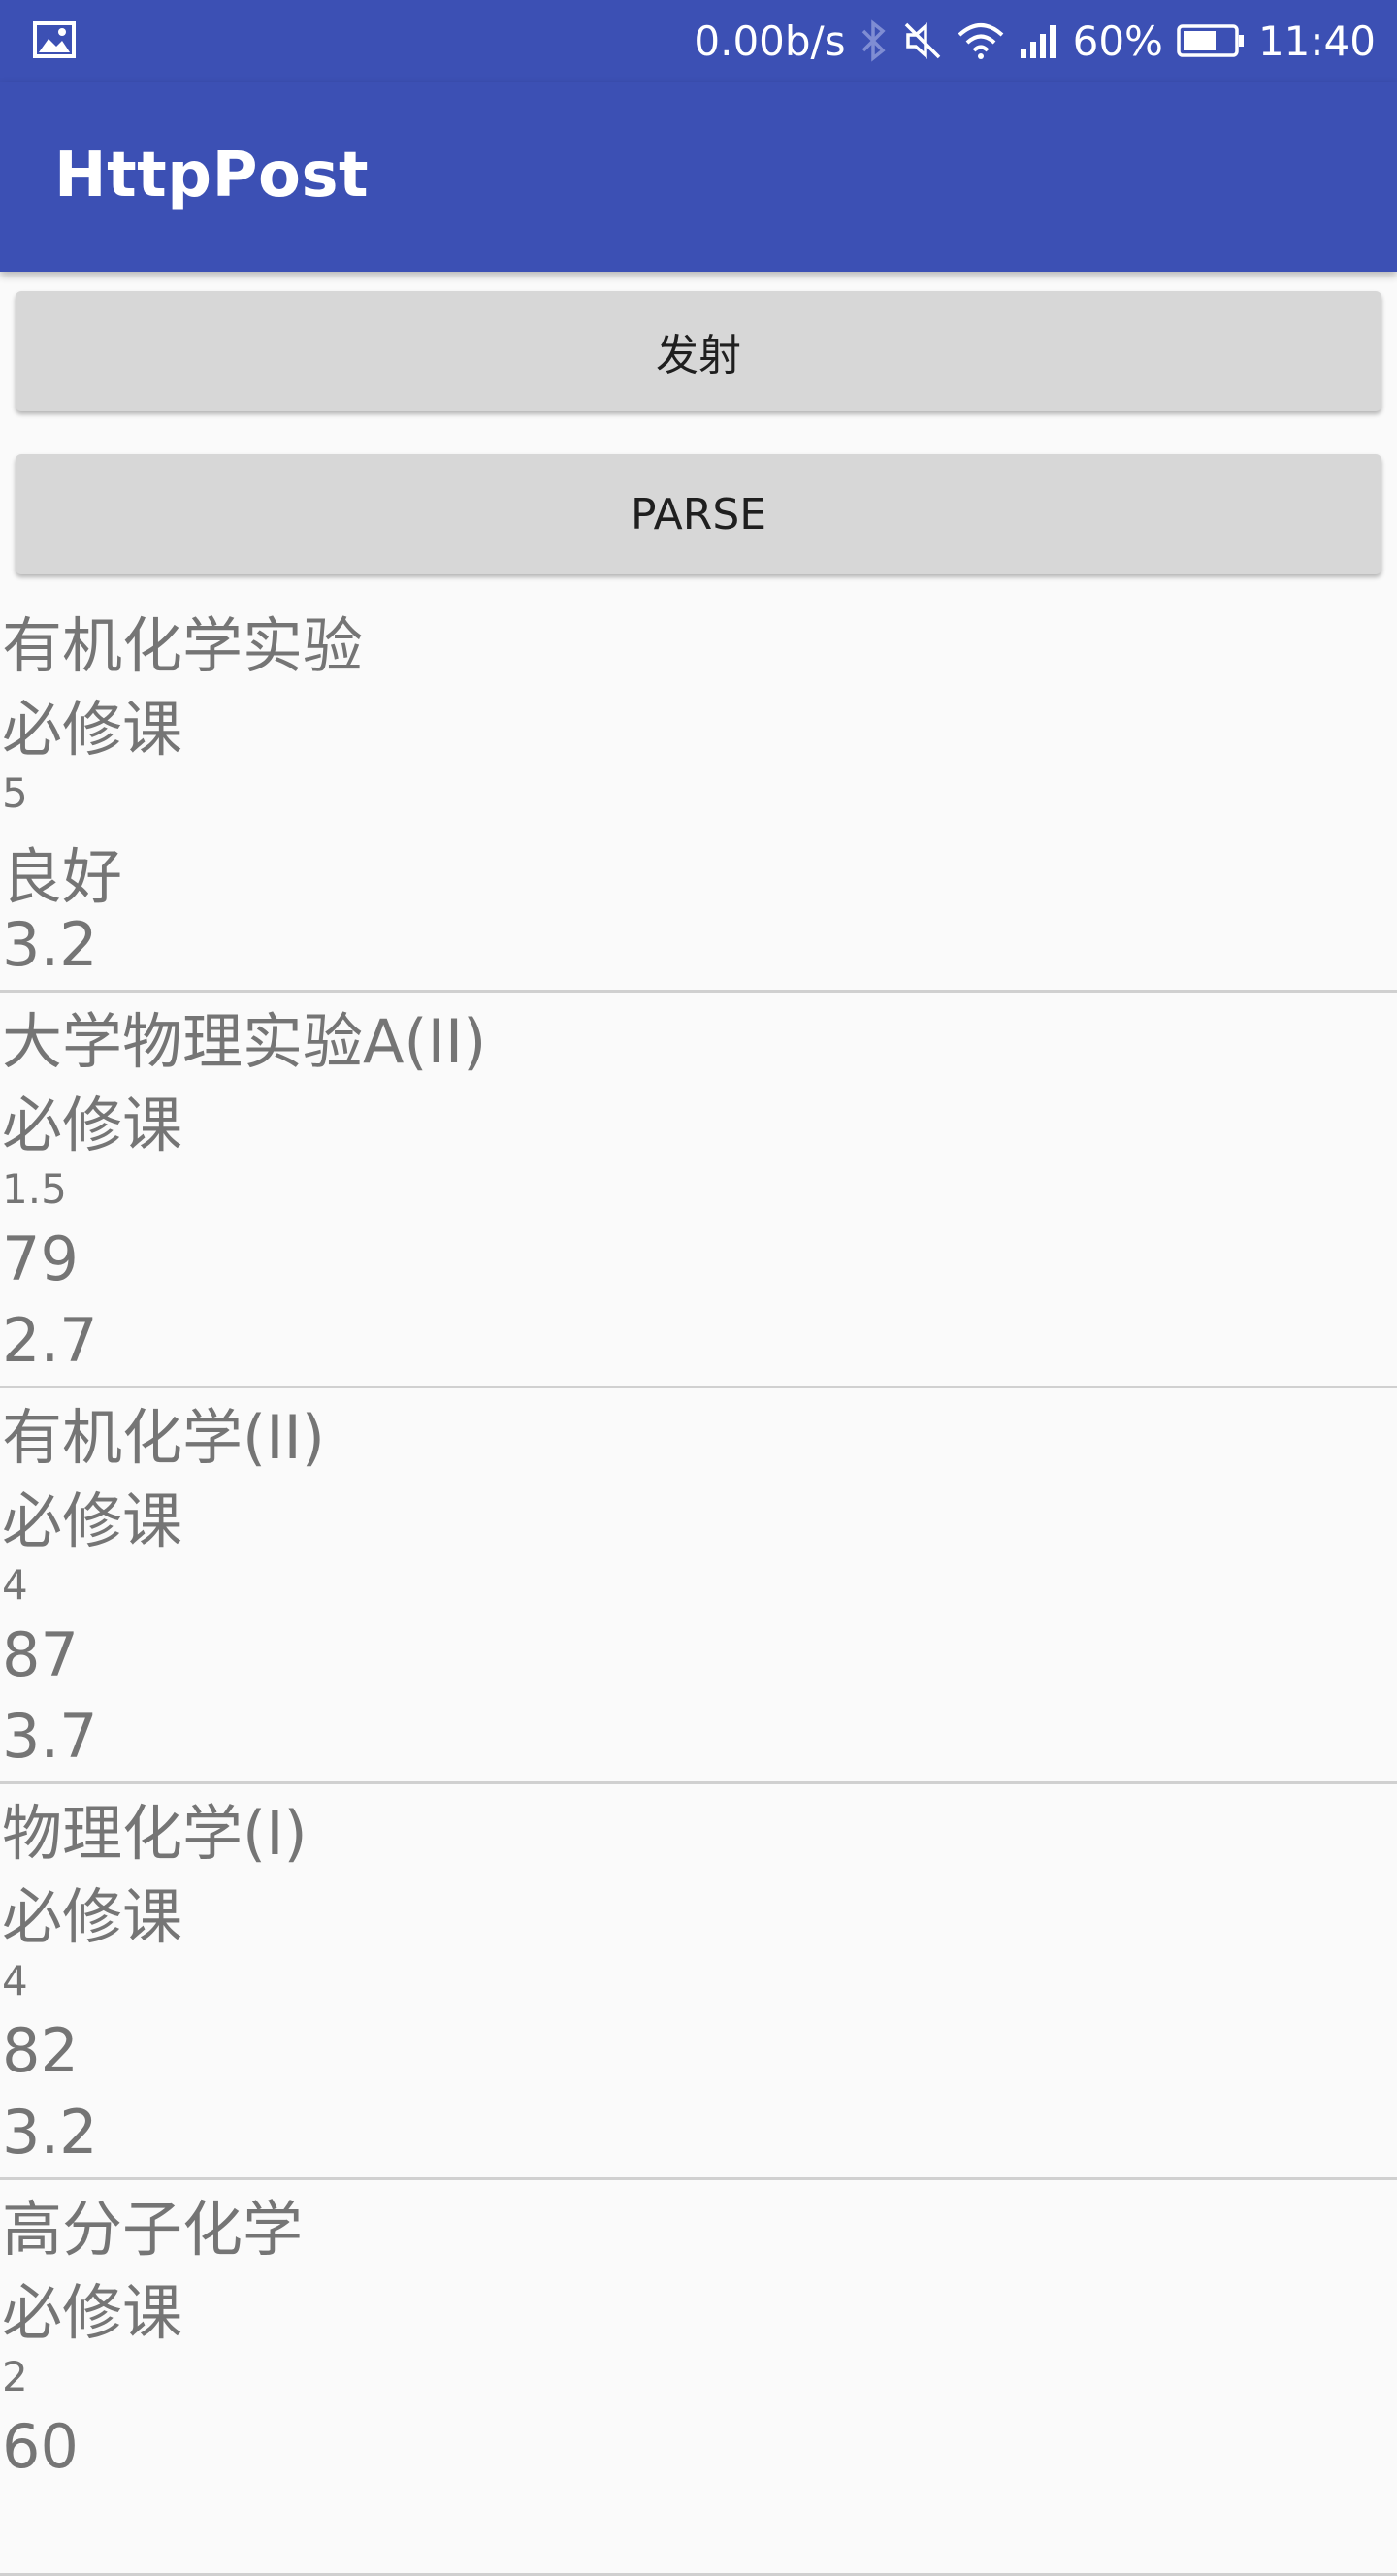  What do you see at coordinates (698, 351) in the screenshot?
I see `fire-button: 发射` at bounding box center [698, 351].